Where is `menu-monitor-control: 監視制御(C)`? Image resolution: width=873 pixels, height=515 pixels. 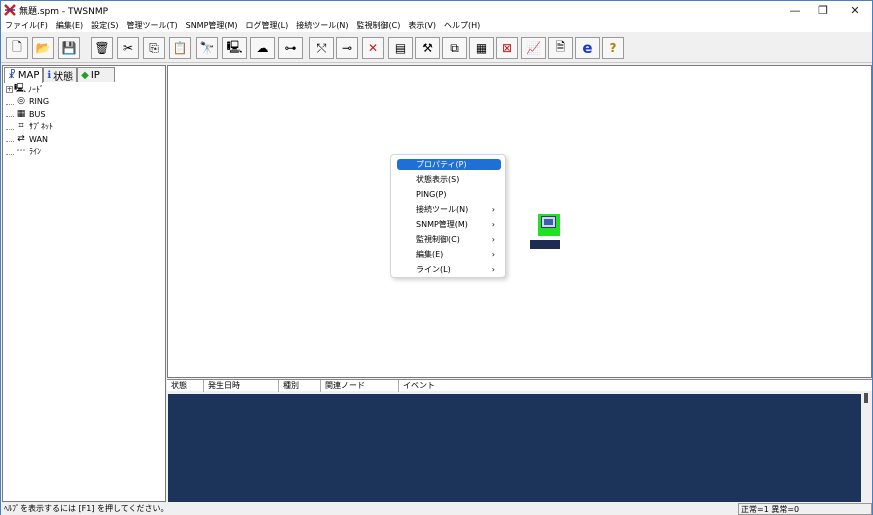 menu-monitor-control: 監視制御(C) is located at coordinates (378, 25).